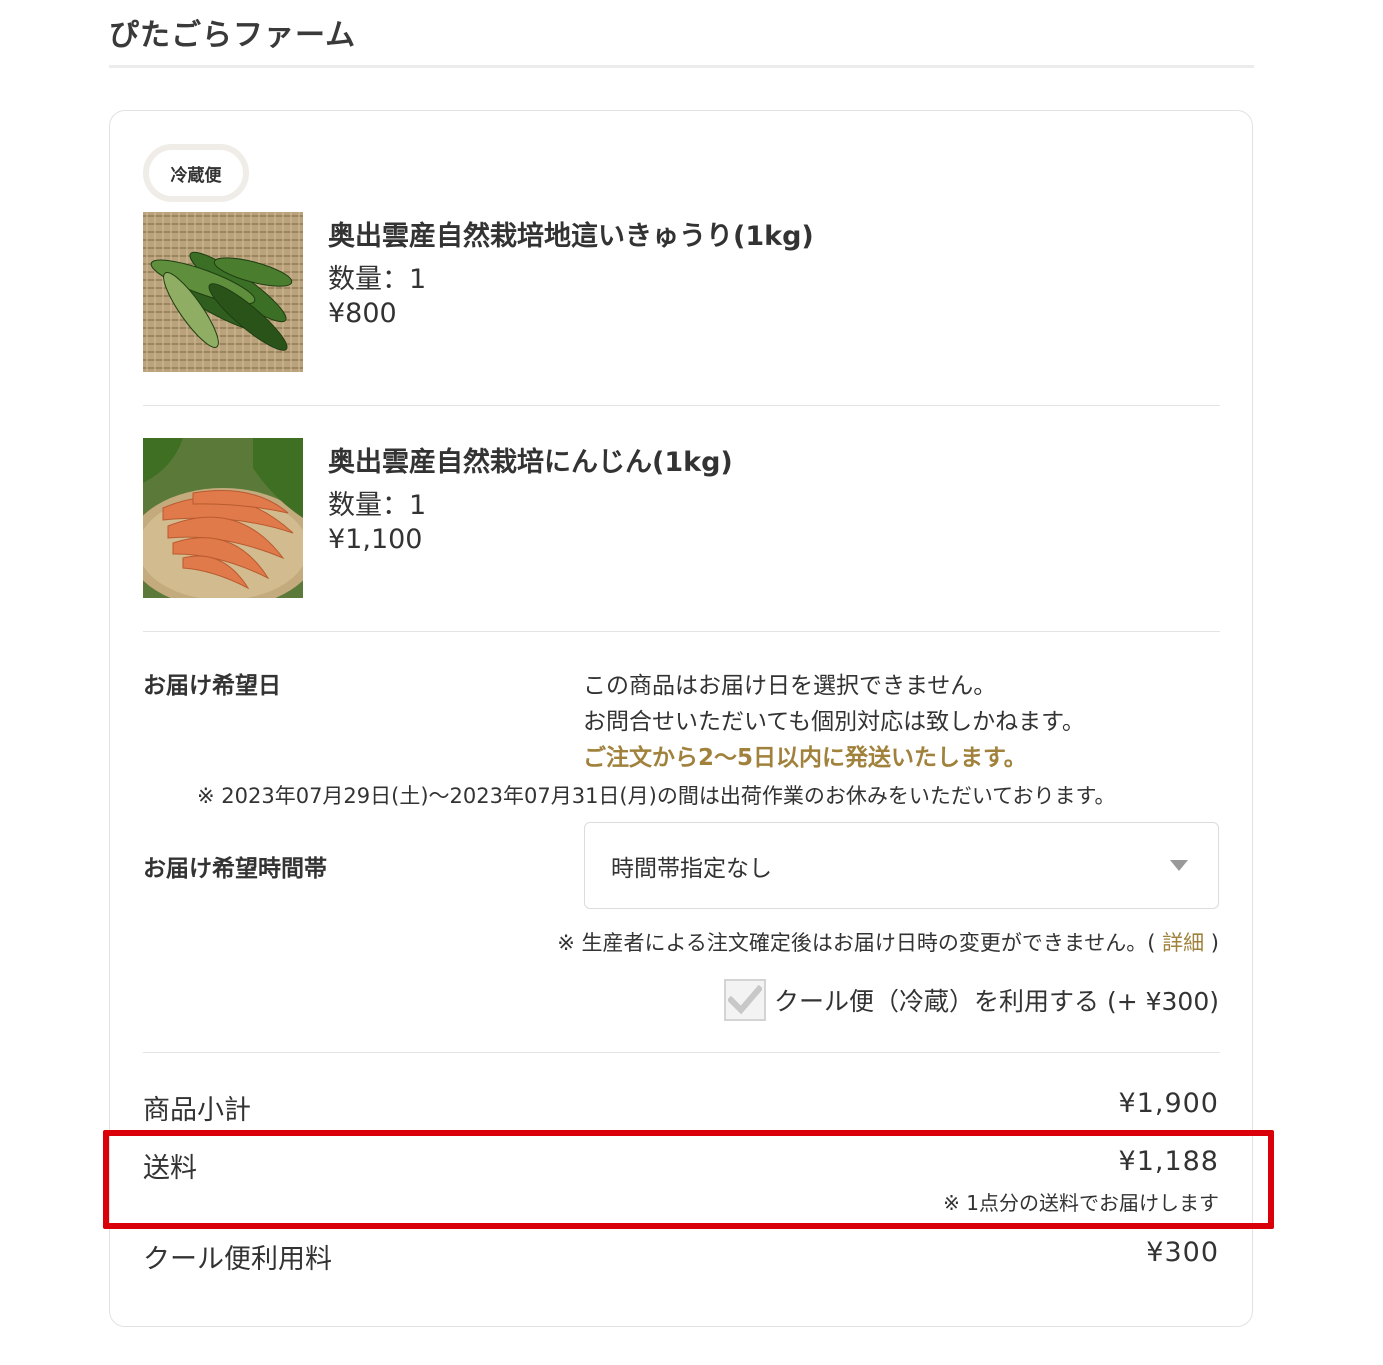  Describe the element at coordinates (834, 722) in the screenshot. I see `delivery-date-message: お問合せいただいても個別対応は致しかねます。` at that location.